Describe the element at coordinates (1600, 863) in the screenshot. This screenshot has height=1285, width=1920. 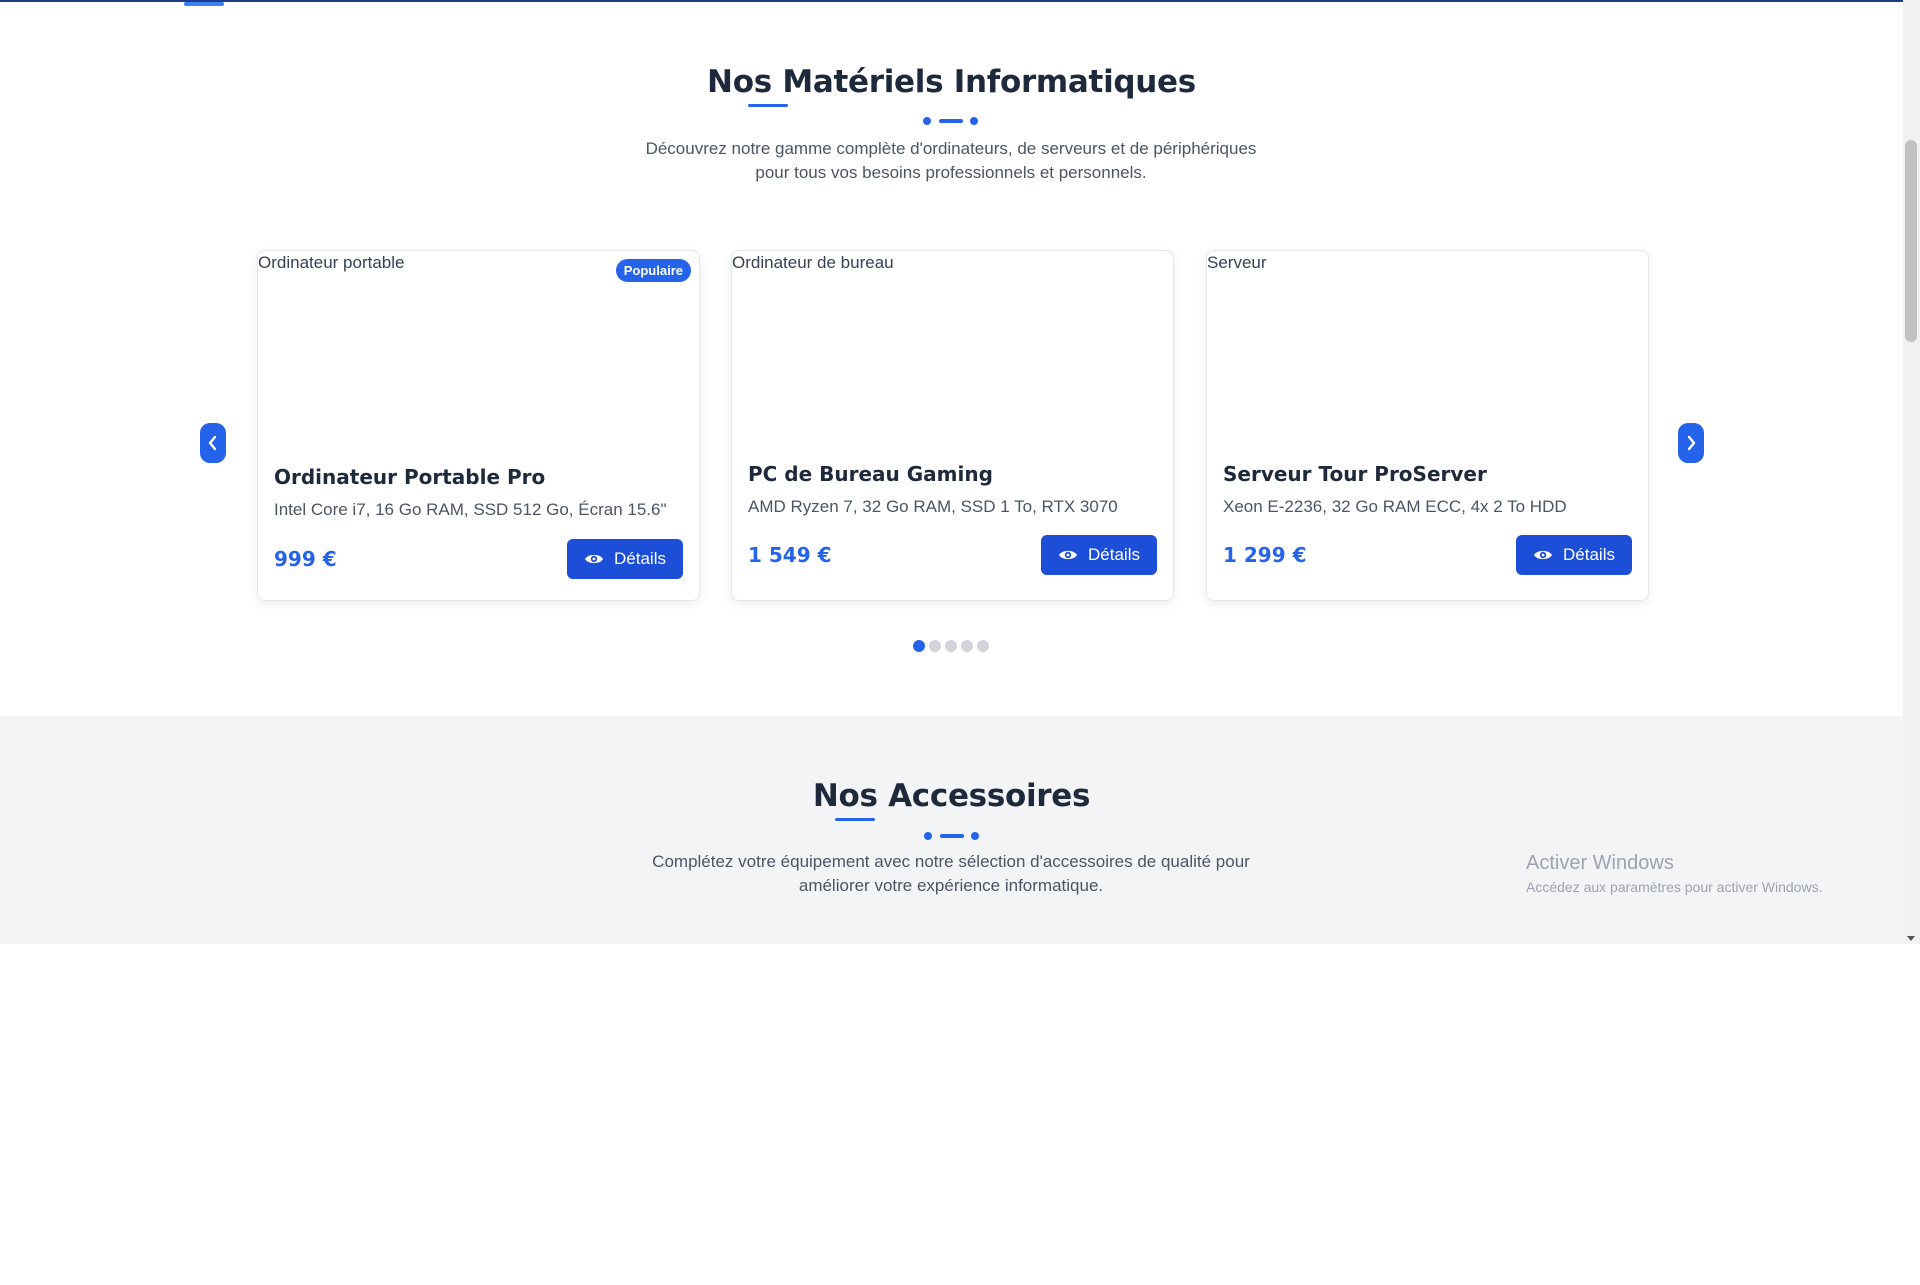
I see `watermark-title: Activer Windows` at that location.